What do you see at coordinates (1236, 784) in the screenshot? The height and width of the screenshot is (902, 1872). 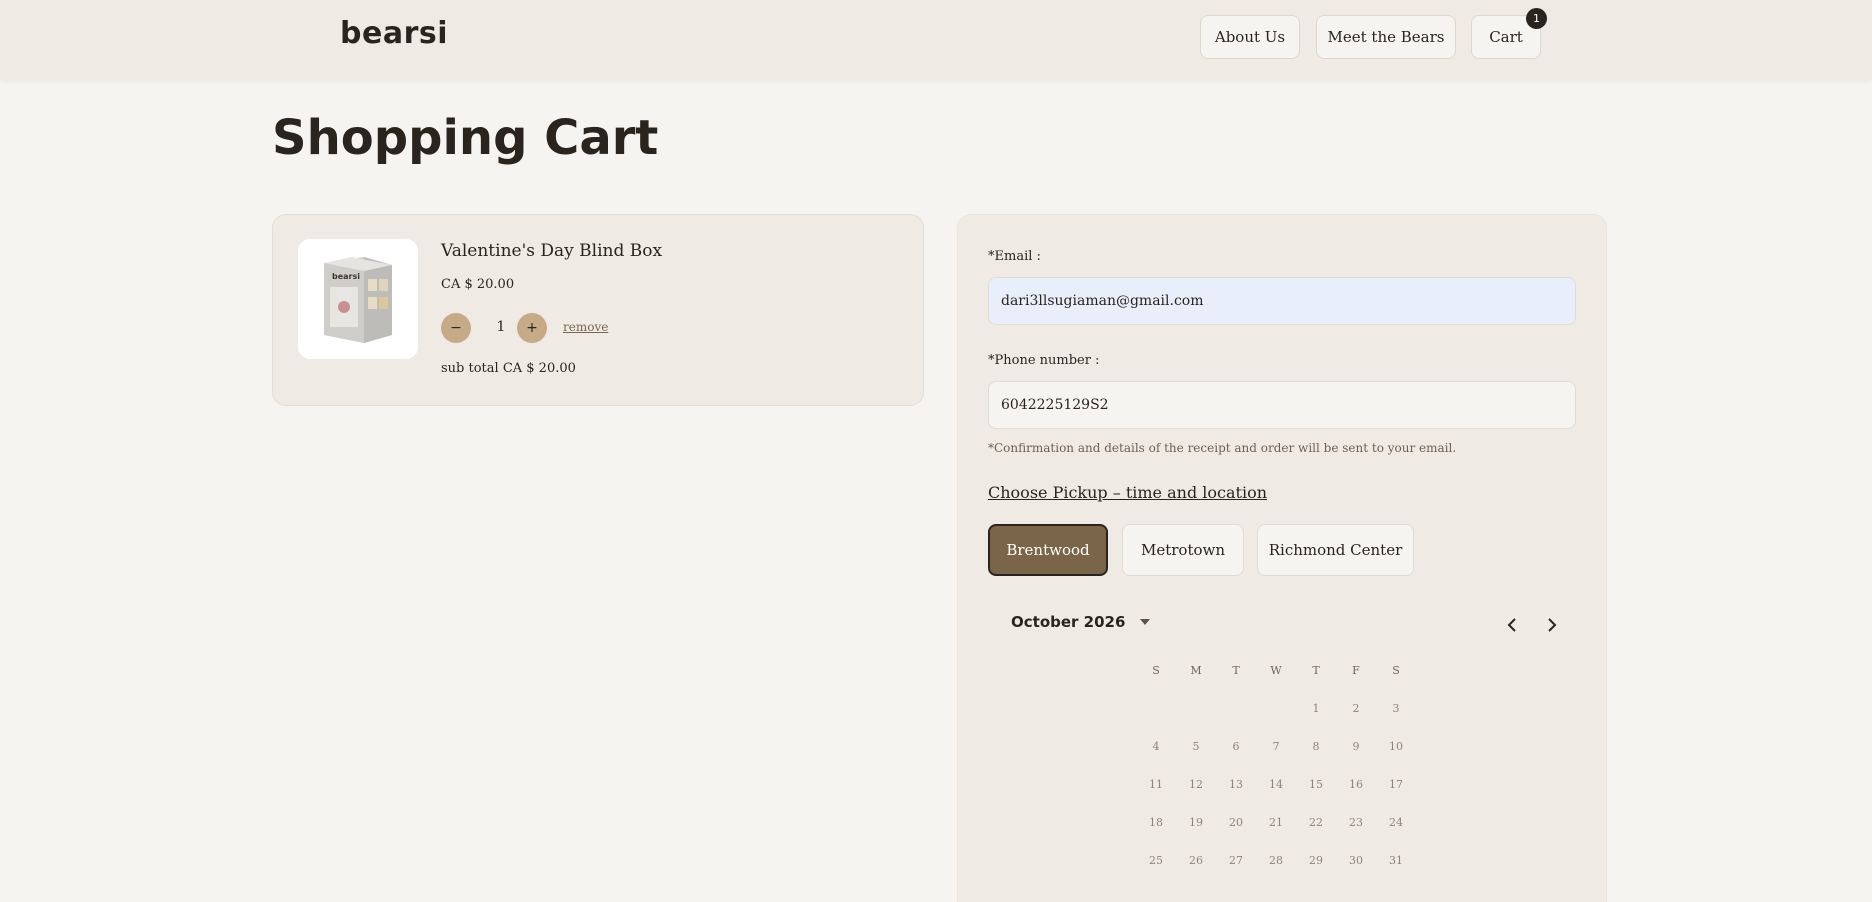 I see `calendar-day: 13` at bounding box center [1236, 784].